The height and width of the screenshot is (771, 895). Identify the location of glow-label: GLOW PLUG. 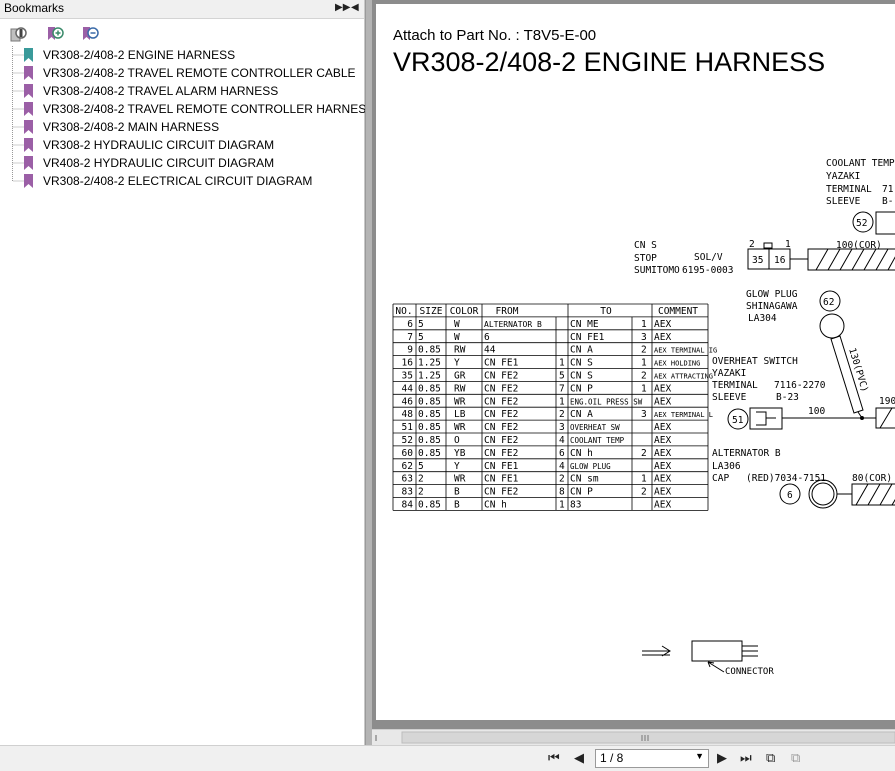
(772, 294).